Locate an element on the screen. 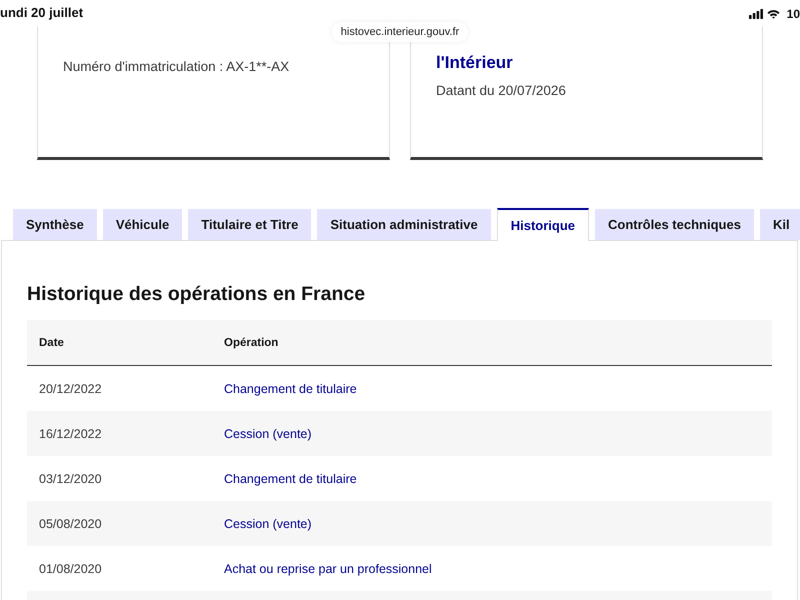 Image resolution: width=800 pixels, height=600 pixels. tab: Véhicule is located at coordinates (142, 224).